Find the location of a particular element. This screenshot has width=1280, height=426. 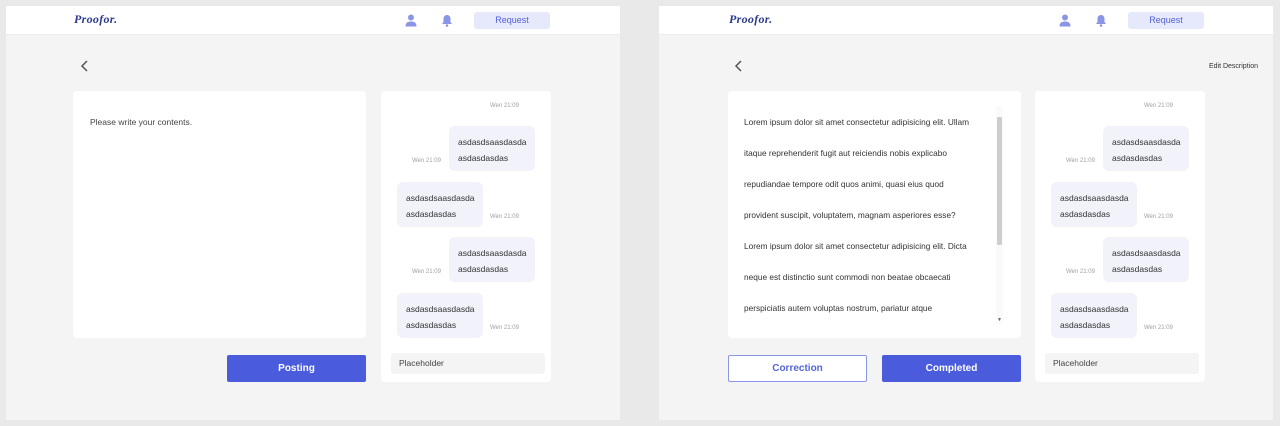

description-scrollbar: ▼ is located at coordinates (999, 215).